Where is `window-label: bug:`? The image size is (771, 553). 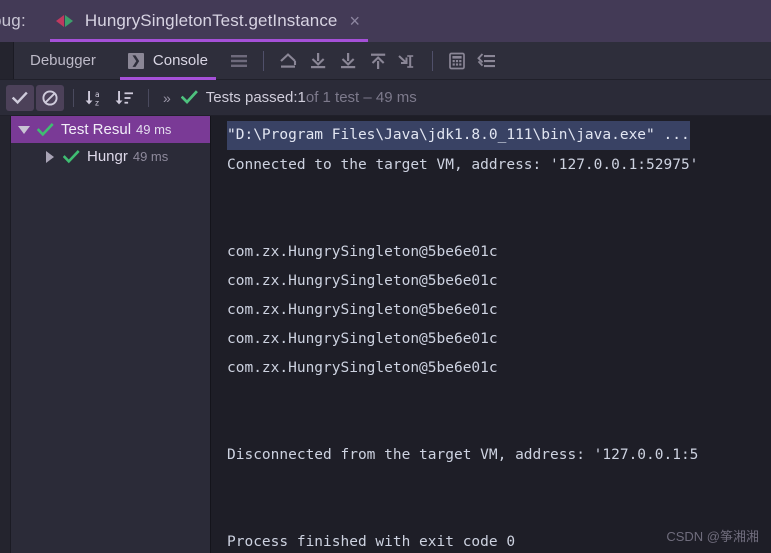 window-label: bug: is located at coordinates (13, 20).